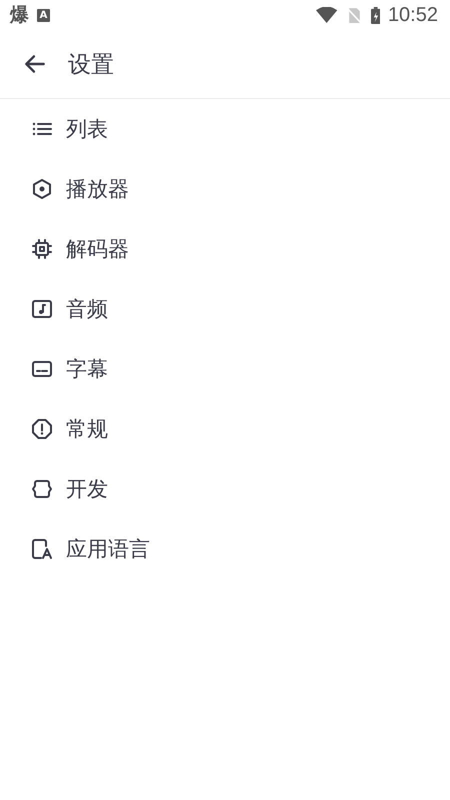 The image size is (450, 800). What do you see at coordinates (225, 369) in the screenshot?
I see `settings-item: 字幕` at bounding box center [225, 369].